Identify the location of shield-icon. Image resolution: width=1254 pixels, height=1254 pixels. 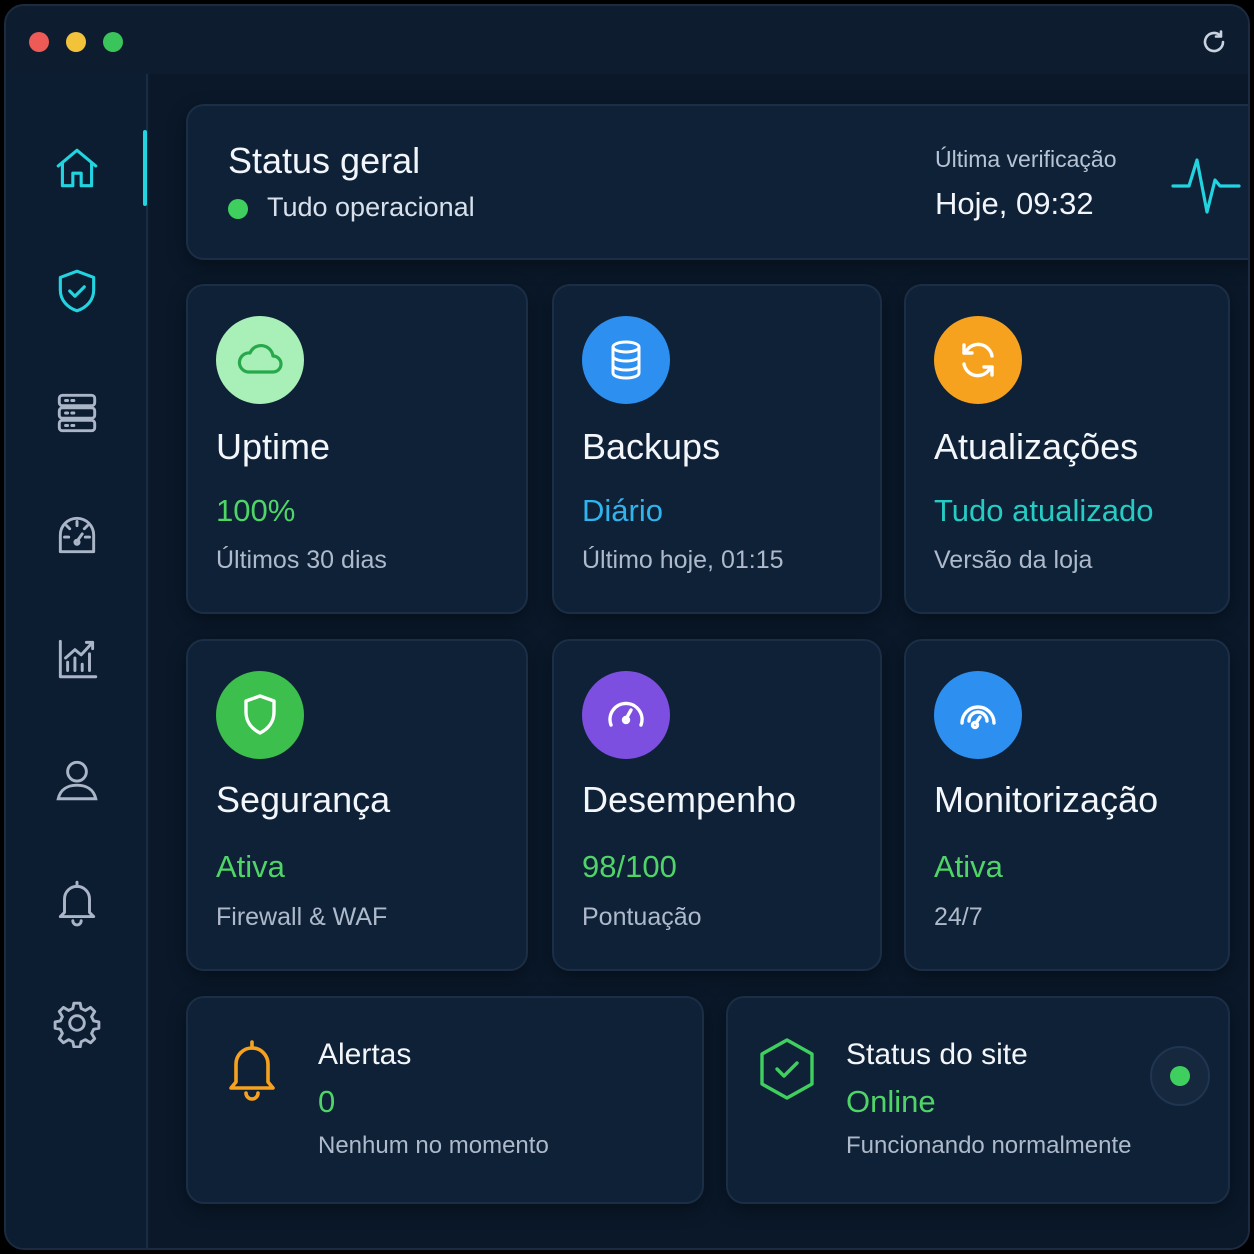
(260, 715).